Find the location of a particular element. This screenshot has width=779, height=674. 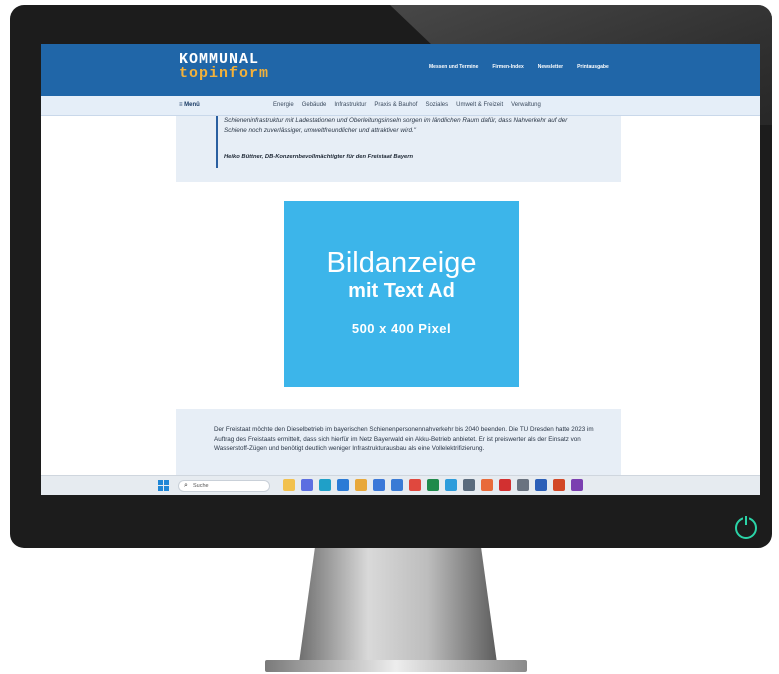

edge-icon is located at coordinates (325, 485).